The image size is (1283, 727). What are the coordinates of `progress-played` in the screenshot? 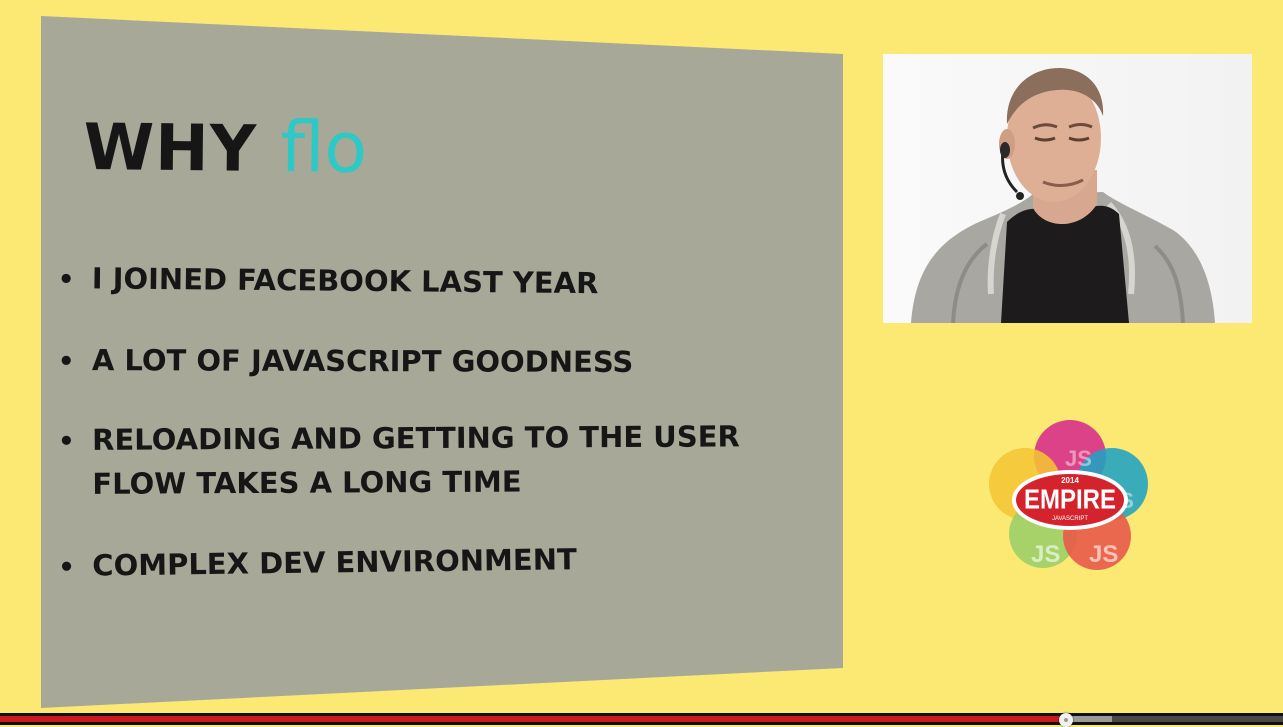 It's located at (533, 719).